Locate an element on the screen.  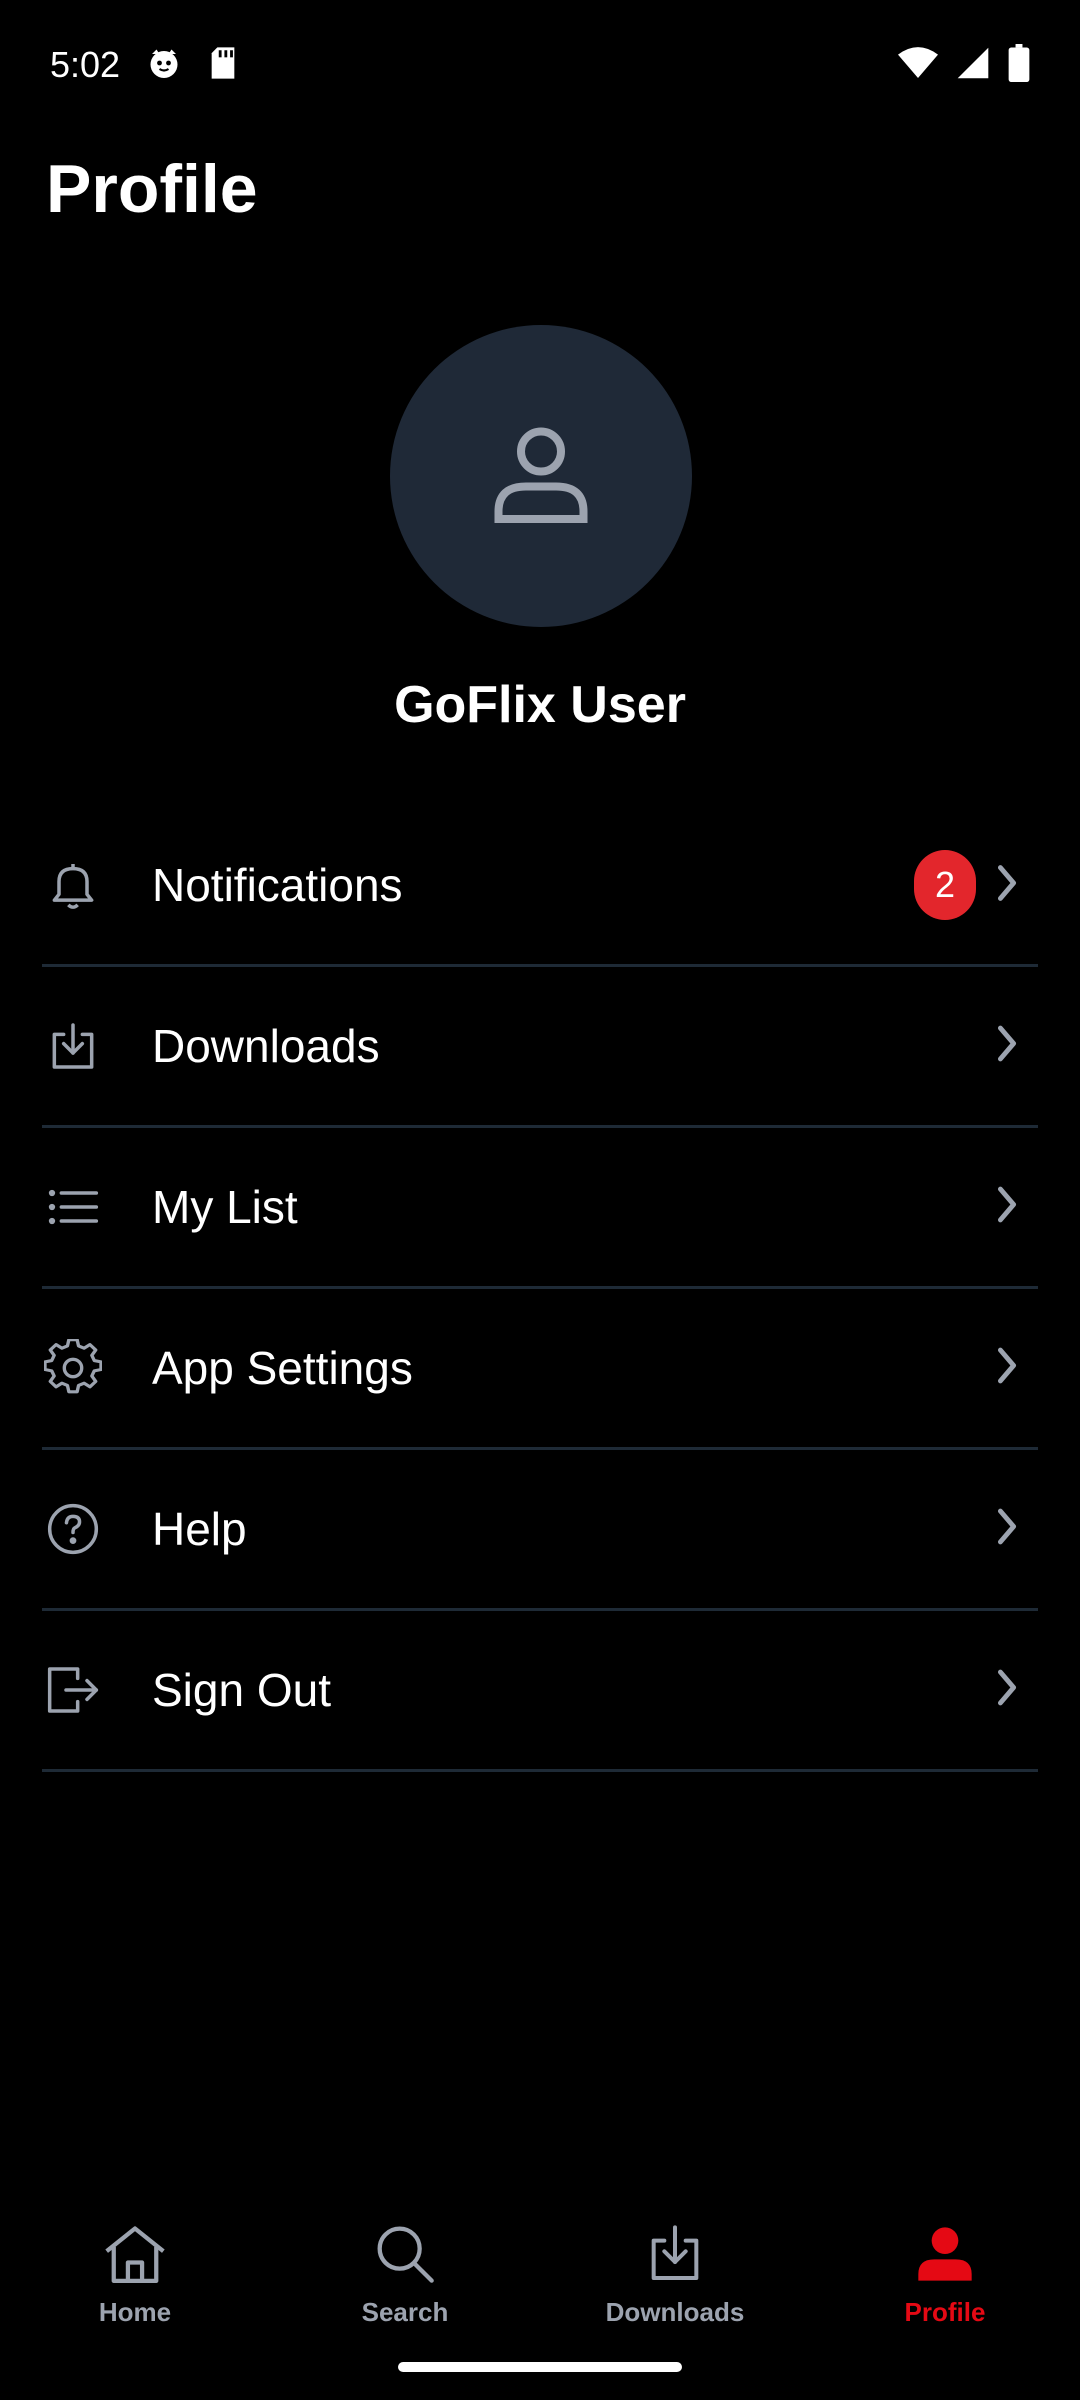
search-icon is located at coordinates (405, 2256).